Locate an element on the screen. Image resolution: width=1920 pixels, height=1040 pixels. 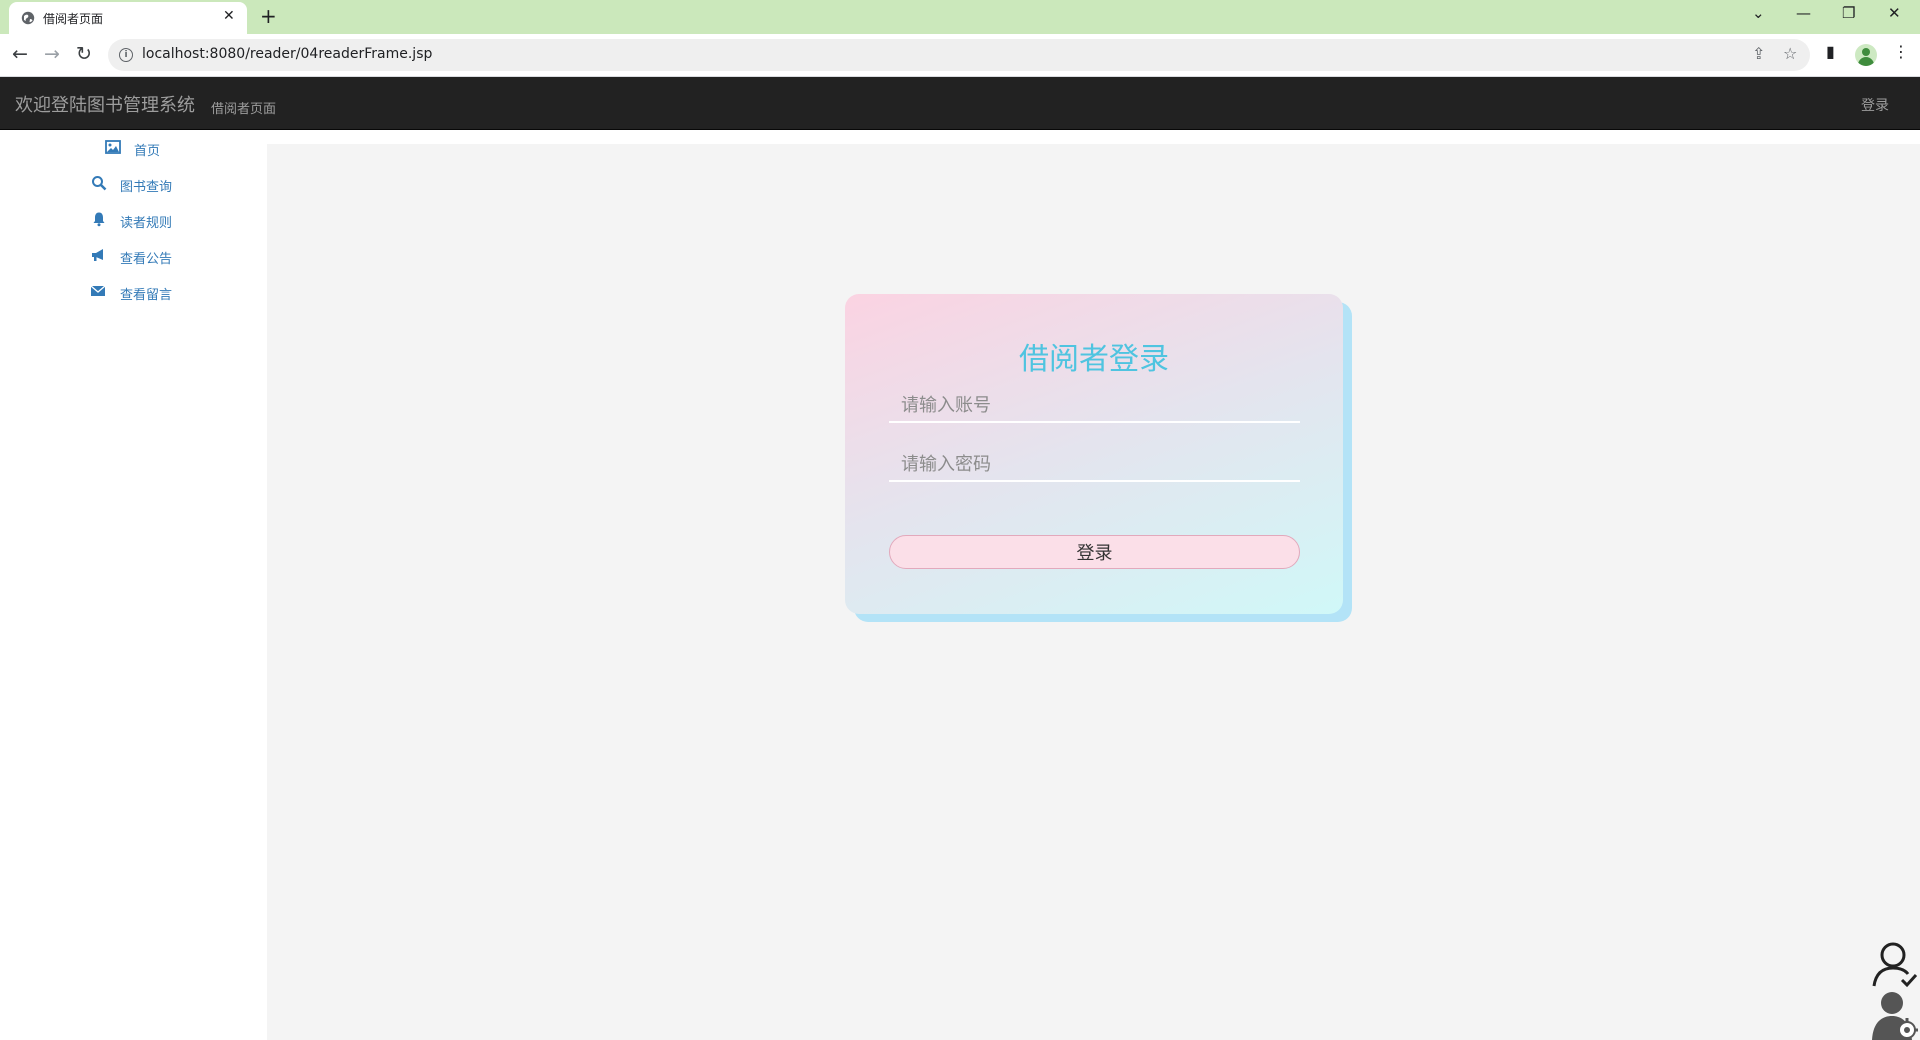
tab-close-icon: ✕ is located at coordinates (229, 16).